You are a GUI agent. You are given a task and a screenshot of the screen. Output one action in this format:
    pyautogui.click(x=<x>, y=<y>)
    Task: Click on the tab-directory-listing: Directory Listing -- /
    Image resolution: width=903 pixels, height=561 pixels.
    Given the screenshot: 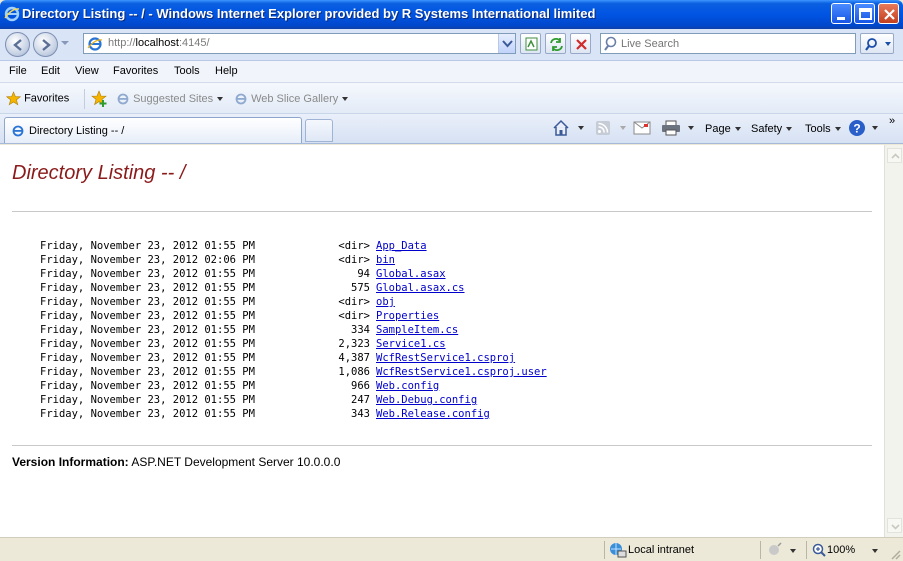 What is the action you would take?
    pyautogui.click(x=153, y=130)
    